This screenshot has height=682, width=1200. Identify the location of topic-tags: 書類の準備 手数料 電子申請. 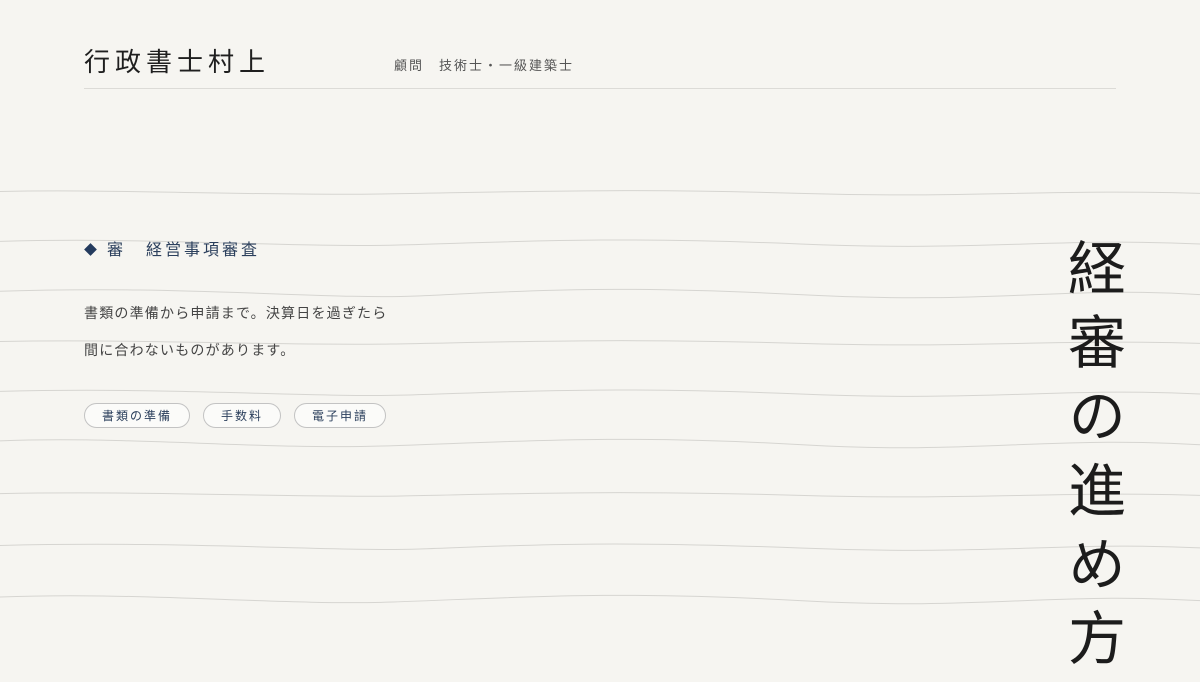
(241, 415).